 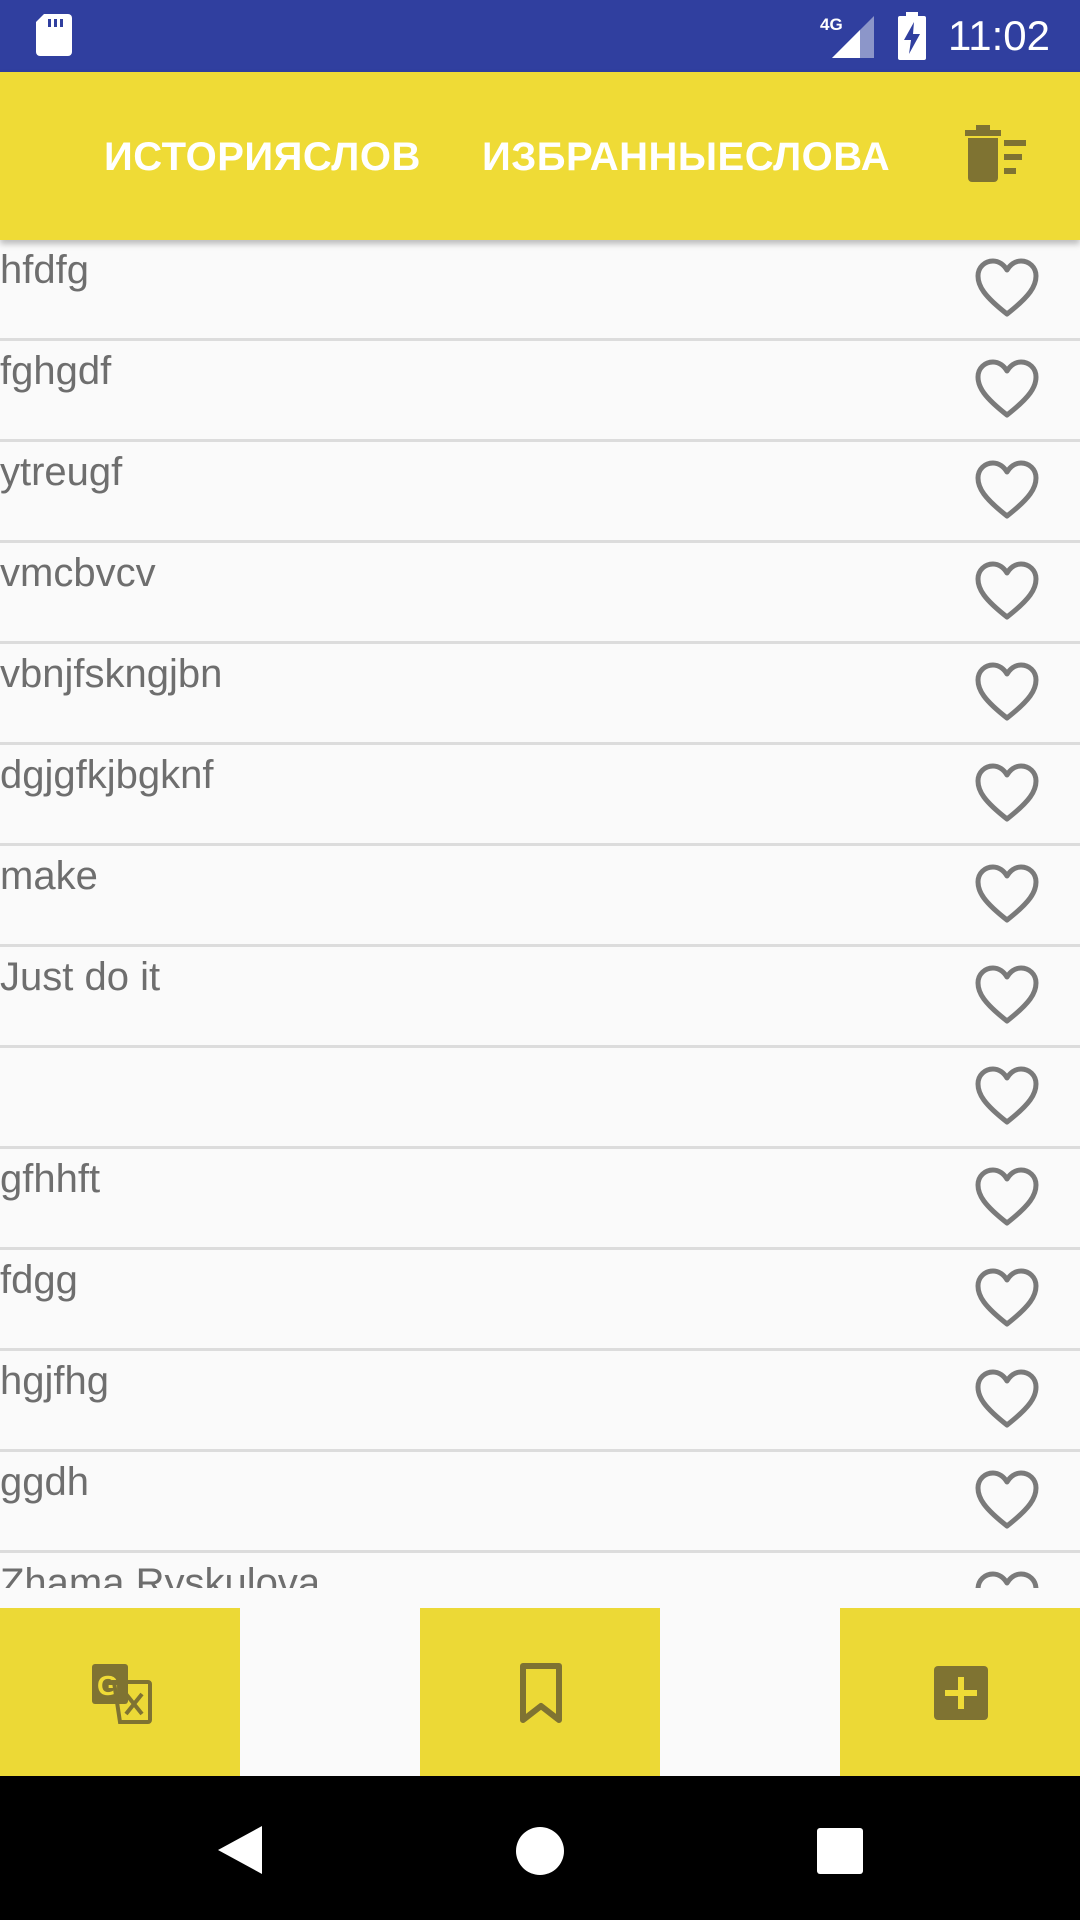 What do you see at coordinates (847, 36) in the screenshot?
I see `signal-4g-icon: 4G` at bounding box center [847, 36].